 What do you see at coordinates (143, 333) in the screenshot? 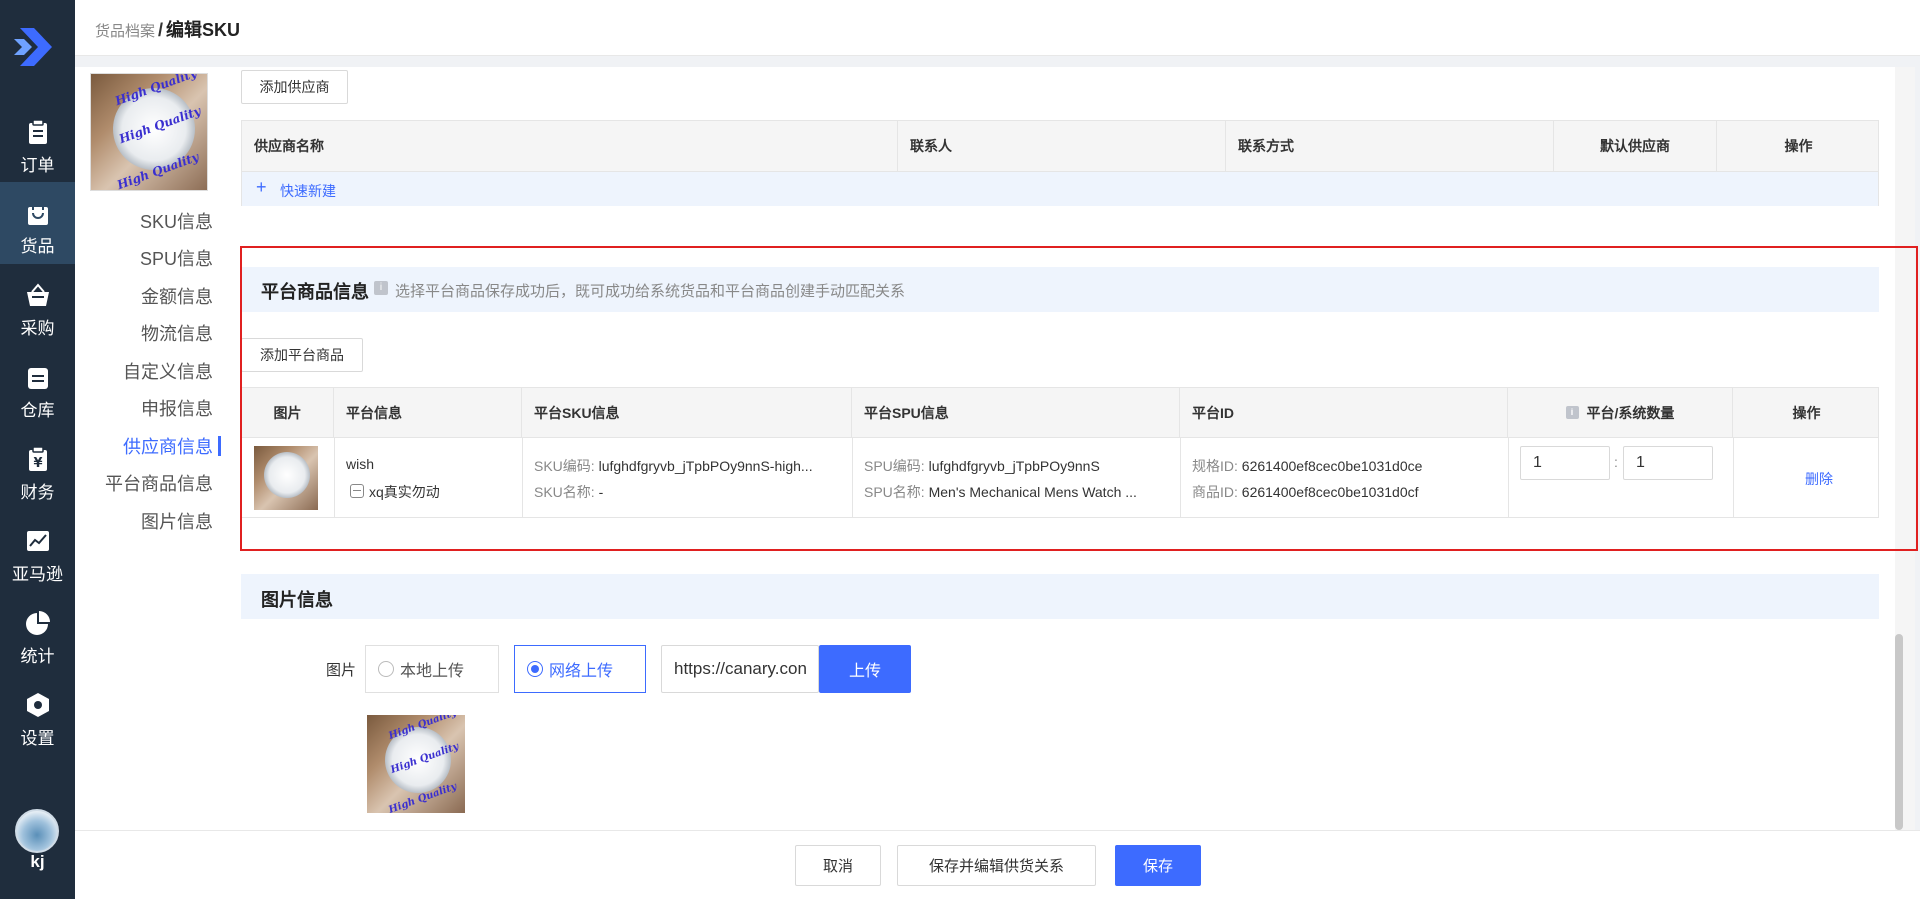
I see `anchor-logistics-info: 物流信息` at bounding box center [143, 333].